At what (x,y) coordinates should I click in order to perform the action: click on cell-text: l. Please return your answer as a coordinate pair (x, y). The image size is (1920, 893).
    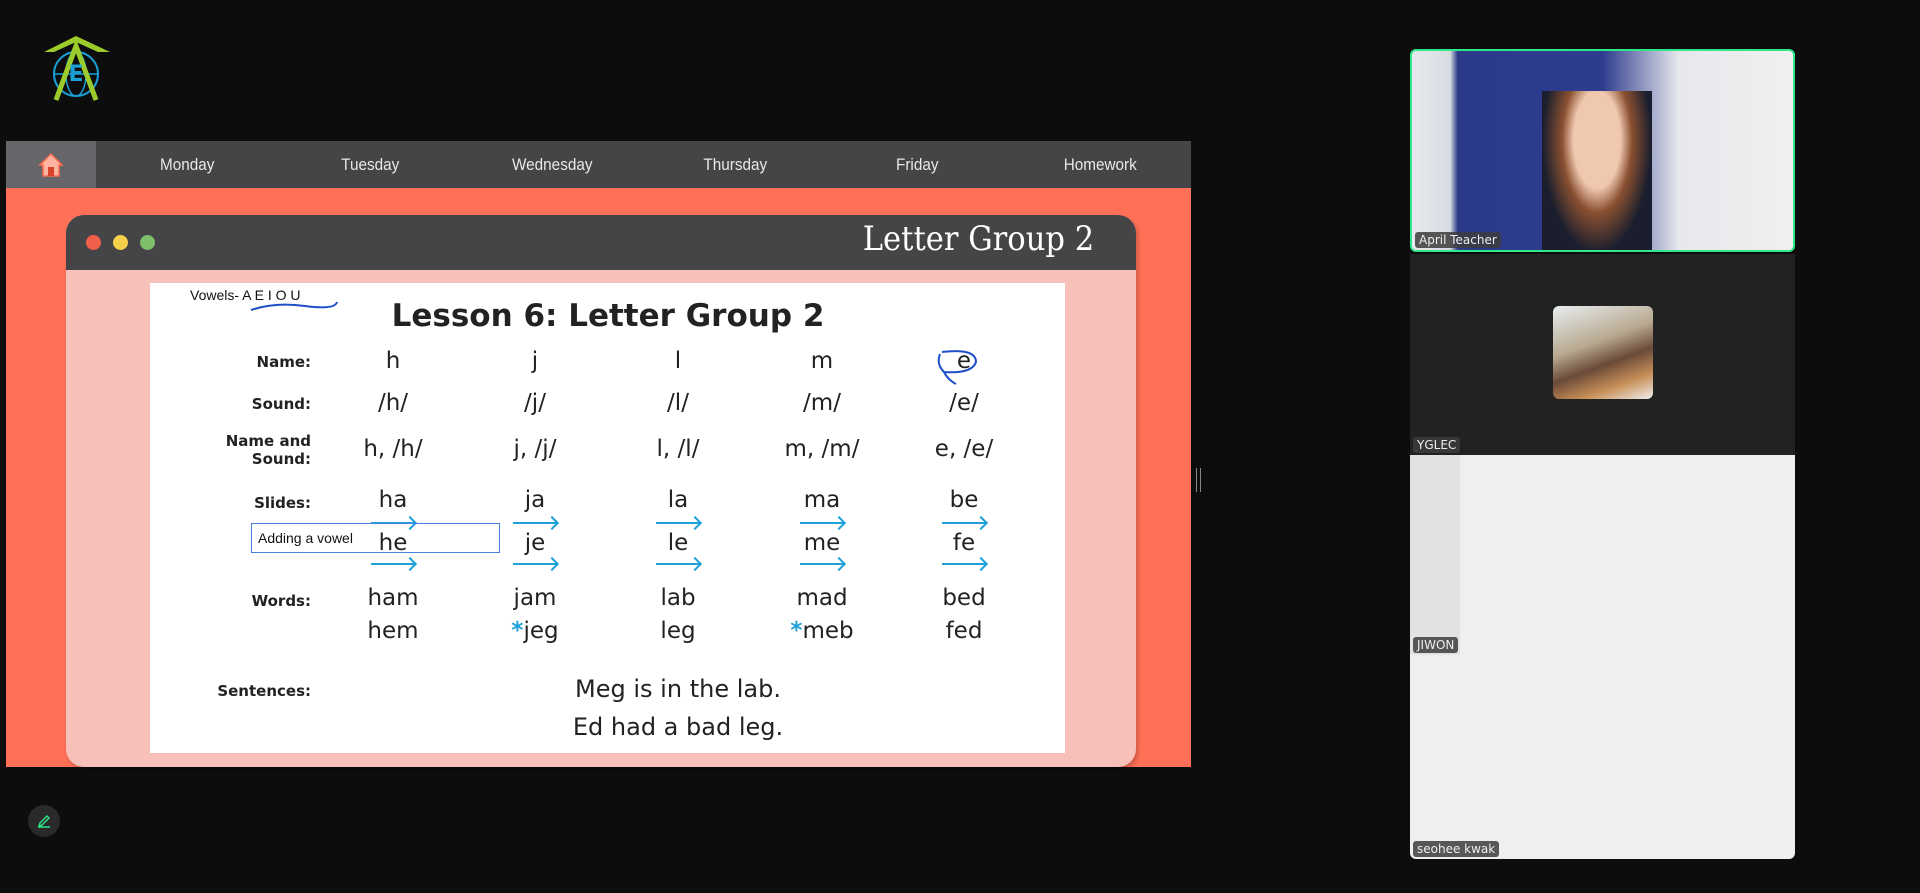
    Looking at the image, I should click on (678, 361).